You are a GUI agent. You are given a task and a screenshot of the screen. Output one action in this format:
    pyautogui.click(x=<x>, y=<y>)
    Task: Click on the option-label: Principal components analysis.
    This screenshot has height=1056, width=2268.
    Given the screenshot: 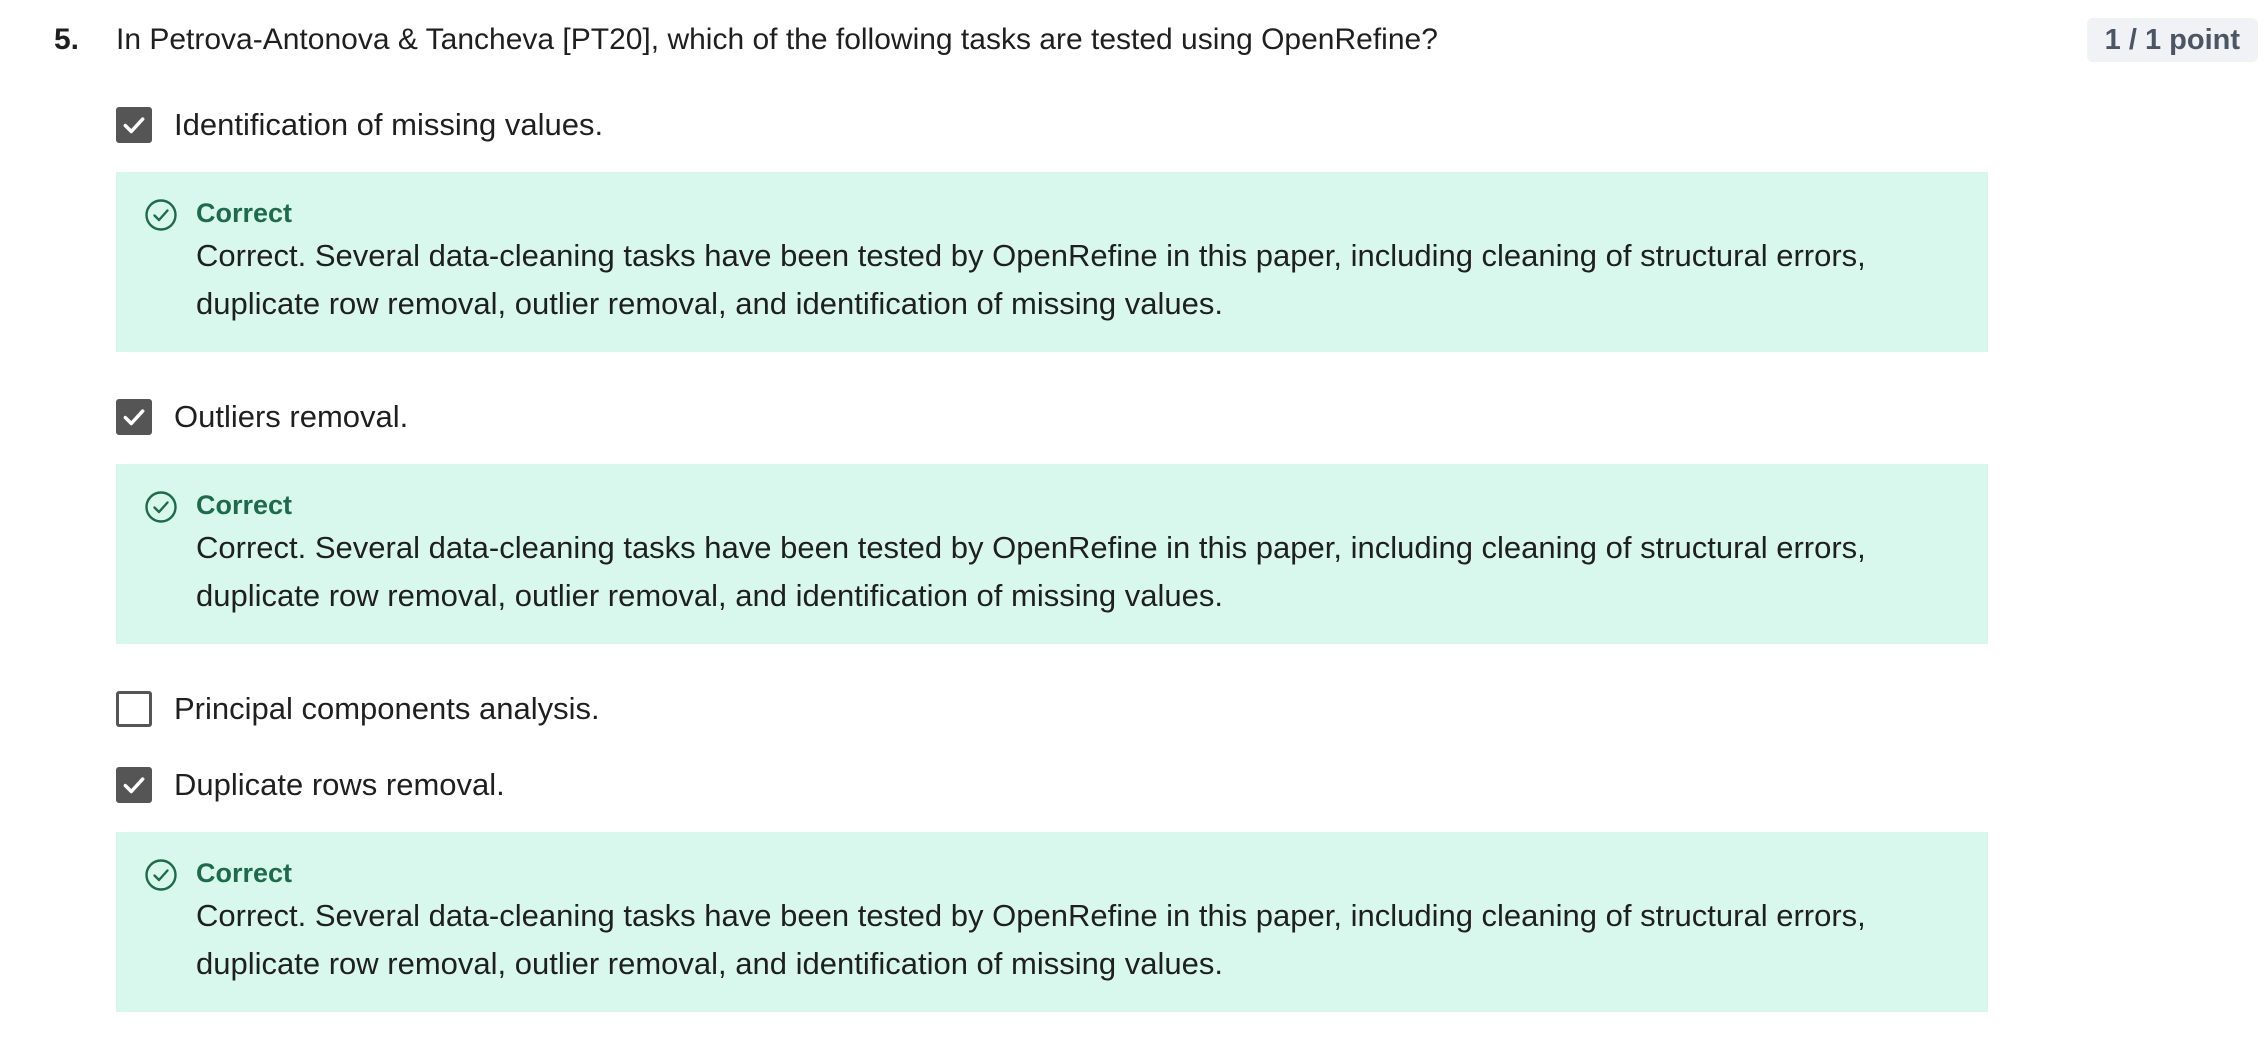 What is the action you would take?
    pyautogui.click(x=387, y=708)
    